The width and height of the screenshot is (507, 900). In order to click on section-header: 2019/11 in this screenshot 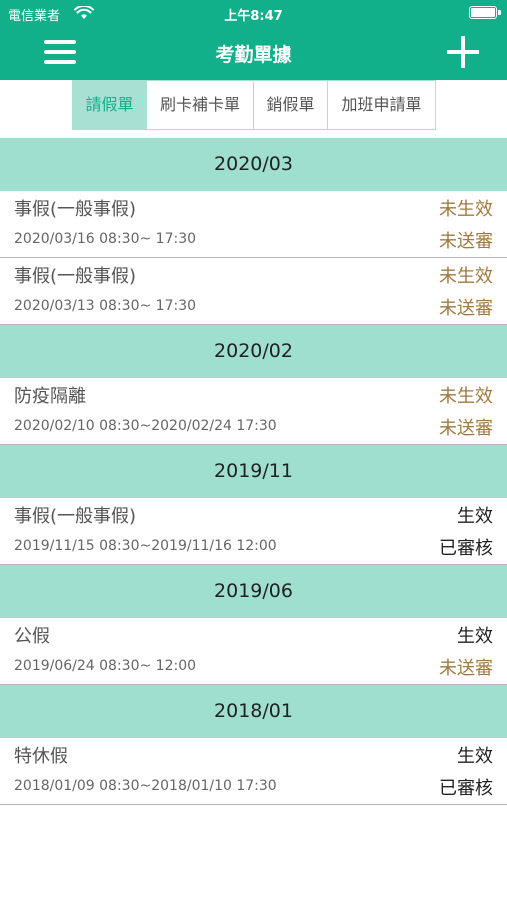, I will do `click(253, 471)`.